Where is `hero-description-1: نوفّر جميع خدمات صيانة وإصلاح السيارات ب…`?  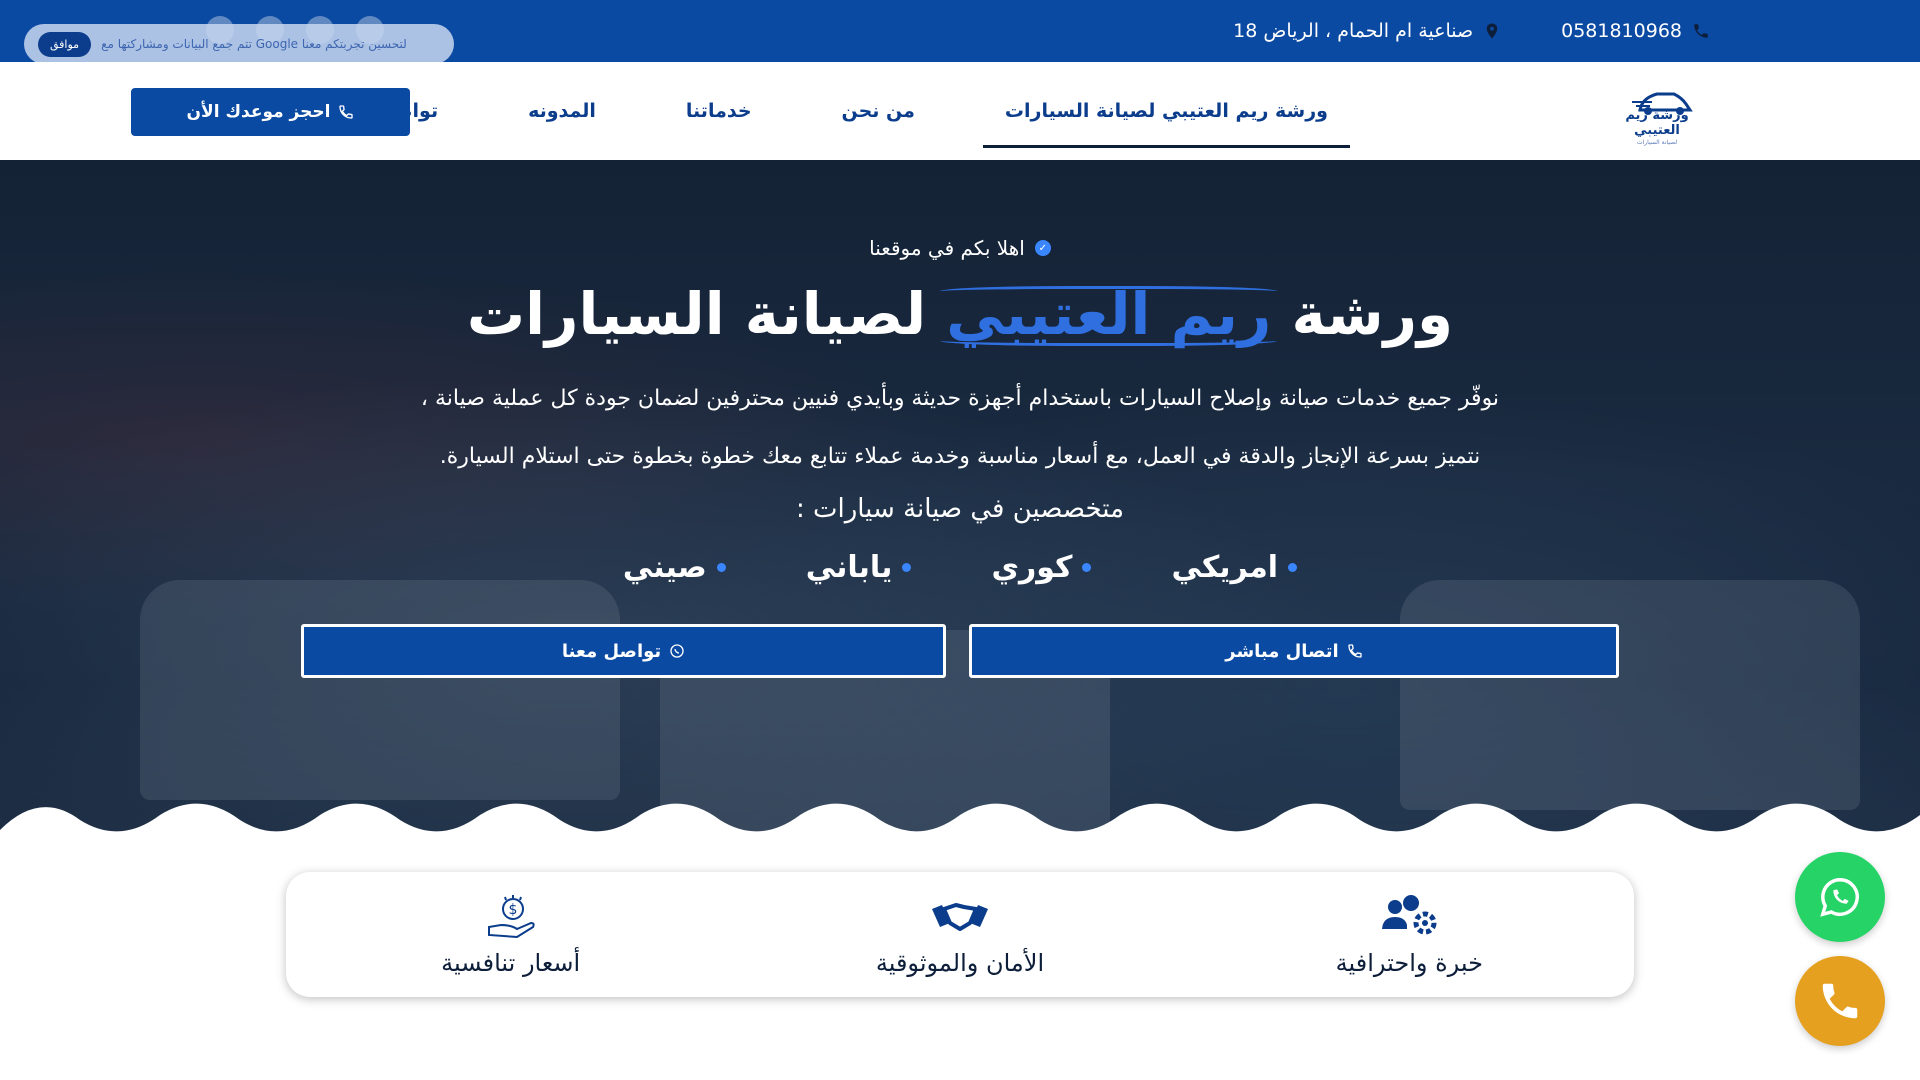
hero-description-1: نوفّر جميع خدمات صيانة وإصلاح السيارات ب… is located at coordinates (960, 398).